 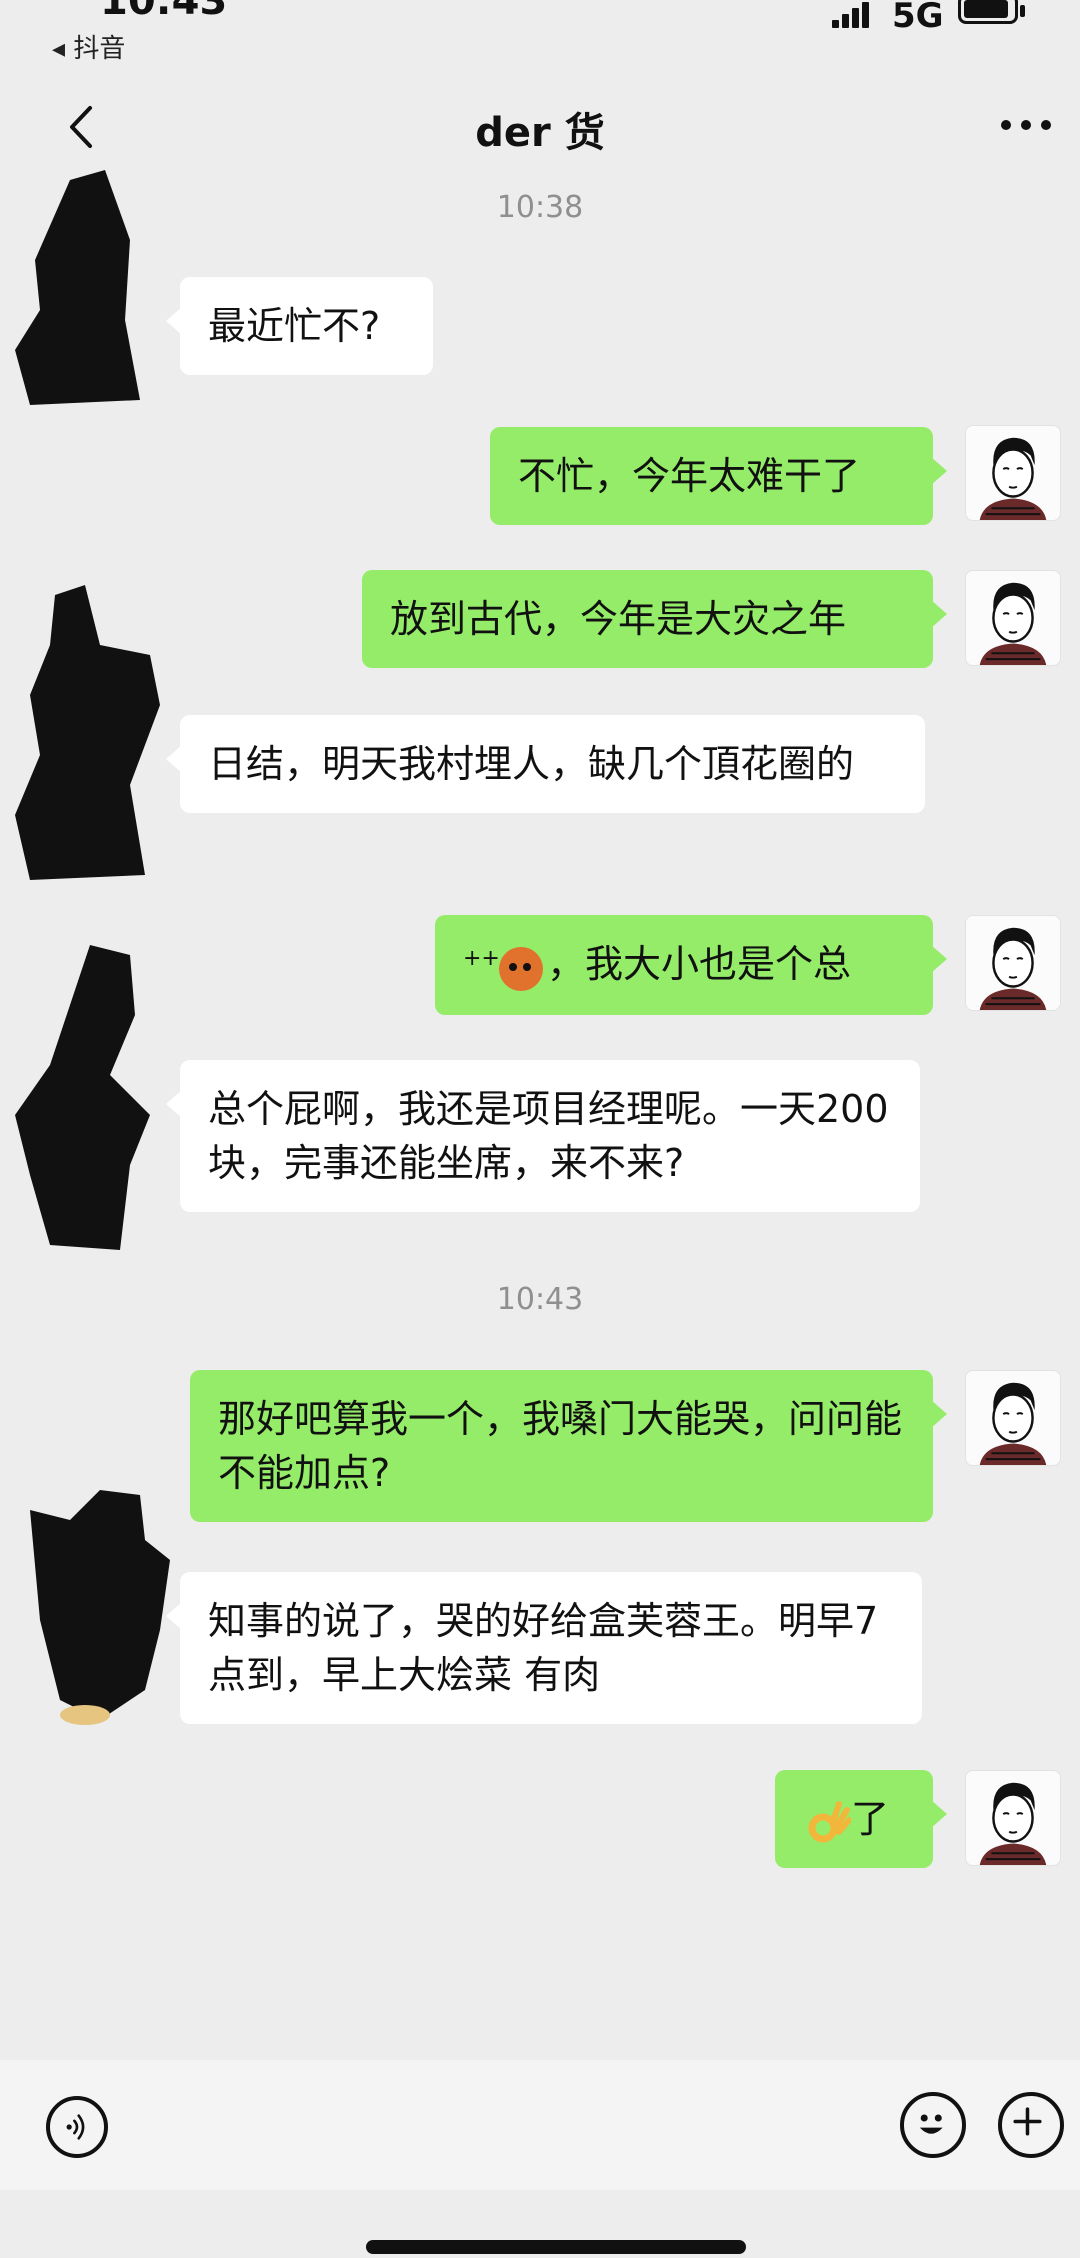 I want to click on message-bubble: ++ ，我大小也是个总, so click(x=691, y=965).